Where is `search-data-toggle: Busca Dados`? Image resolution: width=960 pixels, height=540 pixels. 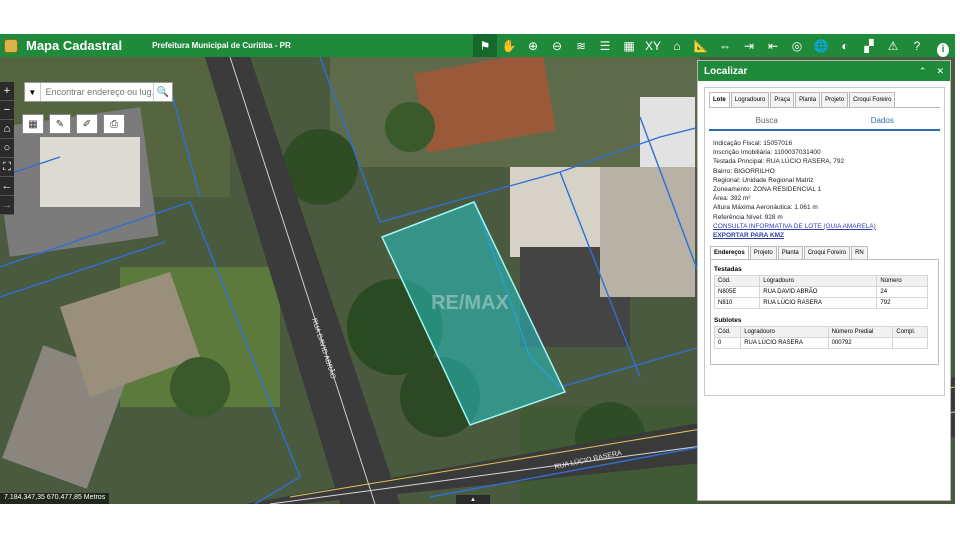
search-data-toggle: Busca Dados is located at coordinates (824, 121).